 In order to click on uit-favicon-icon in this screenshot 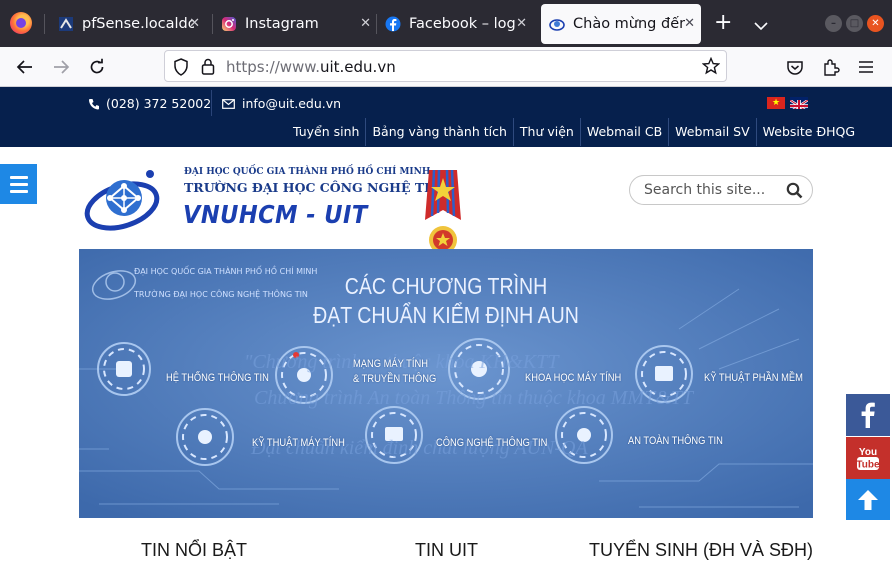, I will do `click(557, 24)`.